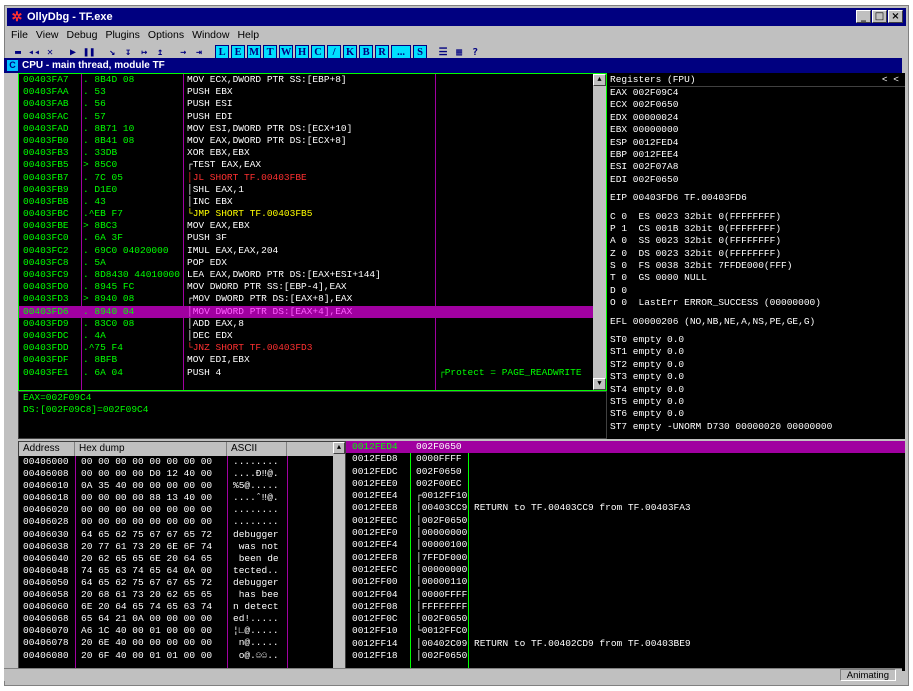 This screenshot has width=913, height=691. I want to click on col-hex-dump: Hex dump, so click(151, 449).